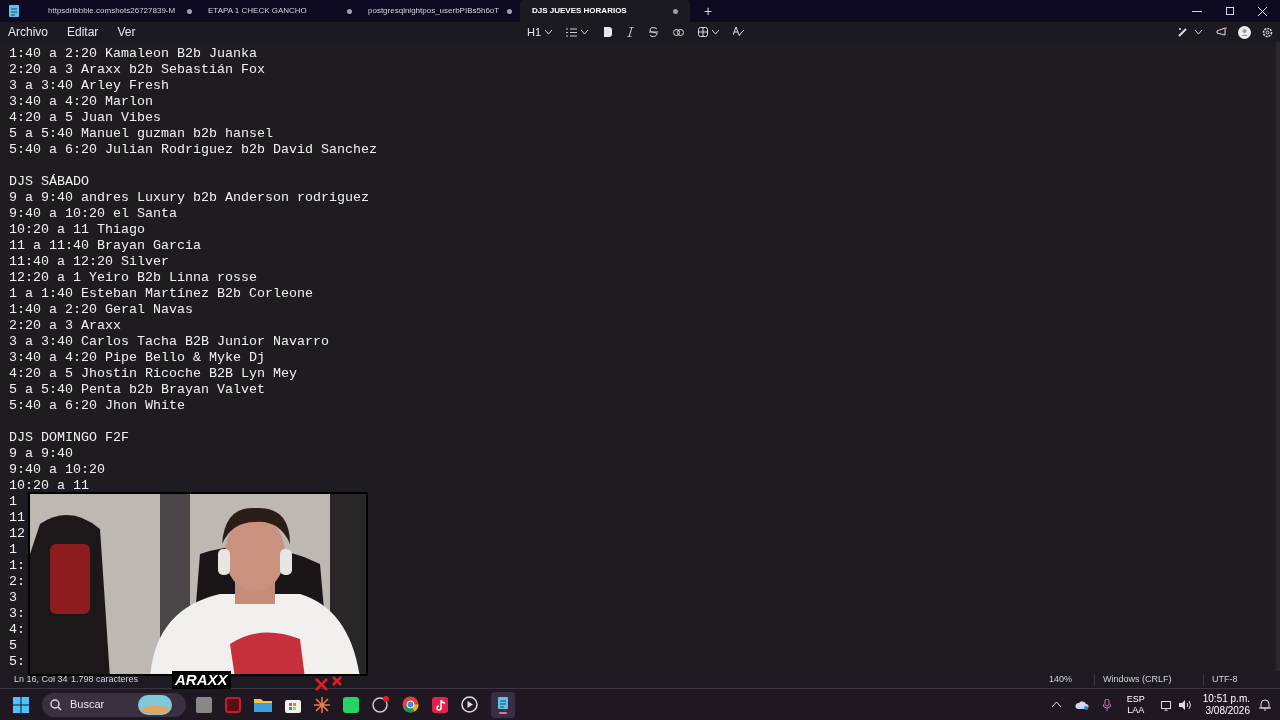  Describe the element at coordinates (605, 11) in the screenshot. I see `tab: DJS JUEVES HORARIOS` at that location.